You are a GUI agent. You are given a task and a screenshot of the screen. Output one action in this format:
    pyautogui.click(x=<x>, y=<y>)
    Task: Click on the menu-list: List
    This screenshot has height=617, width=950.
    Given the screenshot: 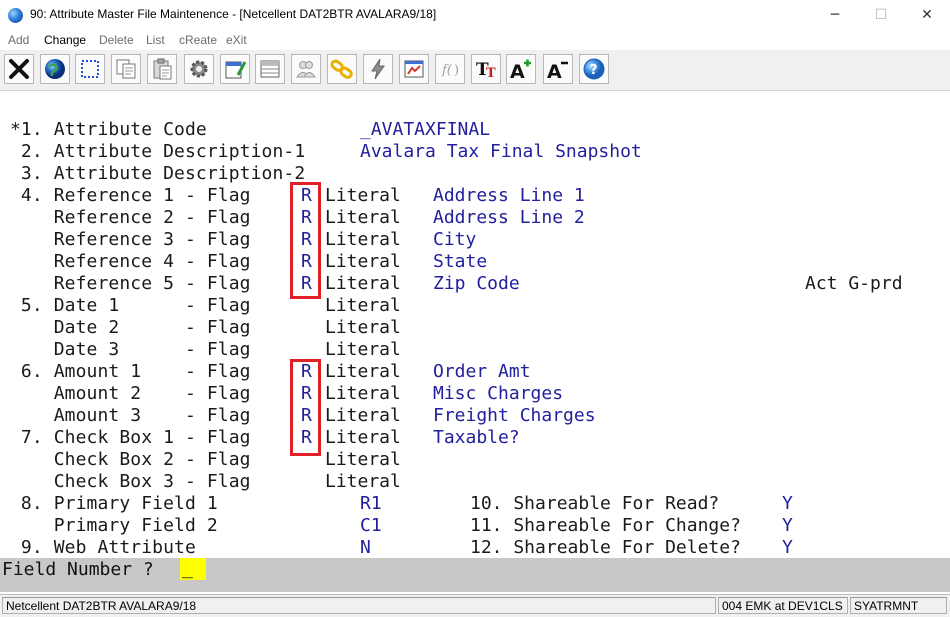 What is the action you would take?
    pyautogui.click(x=155, y=40)
    